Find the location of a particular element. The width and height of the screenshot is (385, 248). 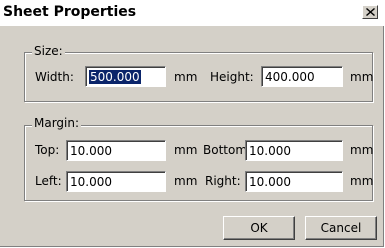

right-label: Right: is located at coordinates (223, 181).